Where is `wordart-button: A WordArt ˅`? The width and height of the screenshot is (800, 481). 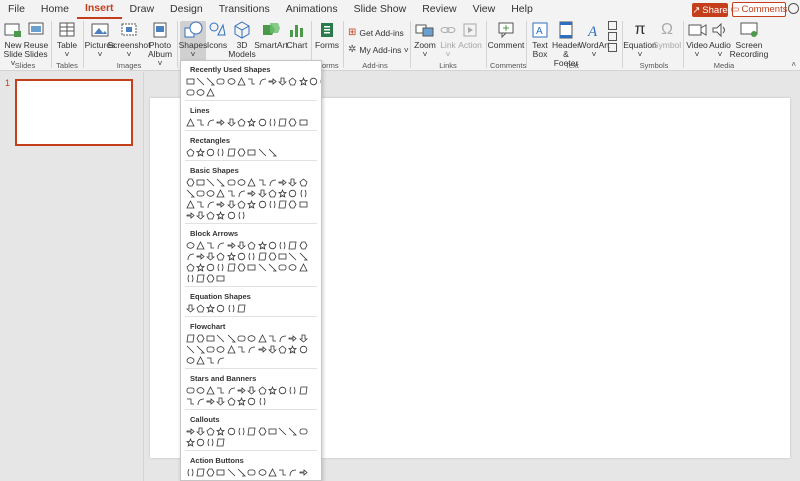 wordart-button: A WordArt ˅ is located at coordinates (593, 40).